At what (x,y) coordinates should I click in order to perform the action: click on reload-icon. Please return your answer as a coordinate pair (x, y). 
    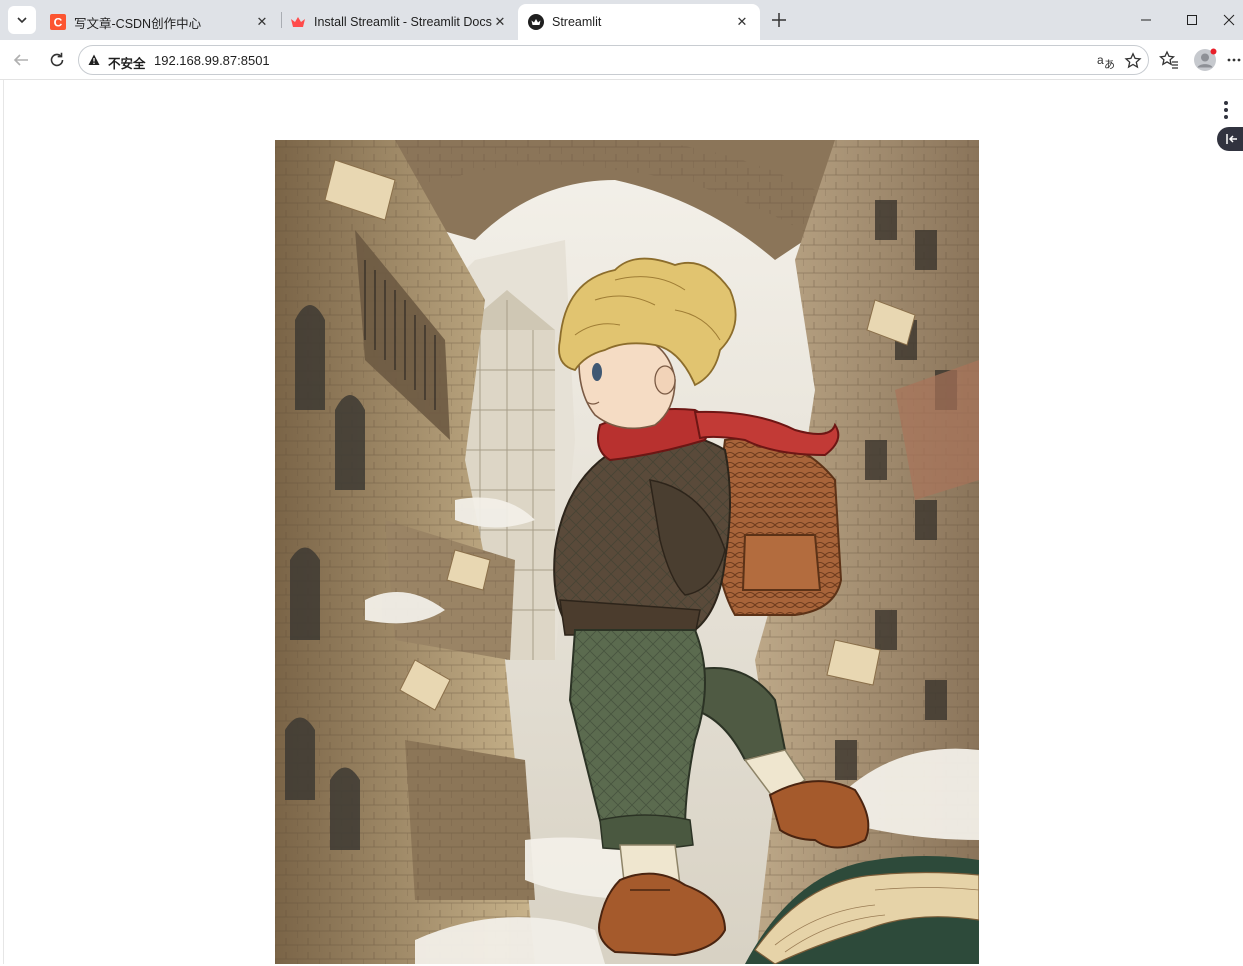
    Looking at the image, I should click on (57, 59).